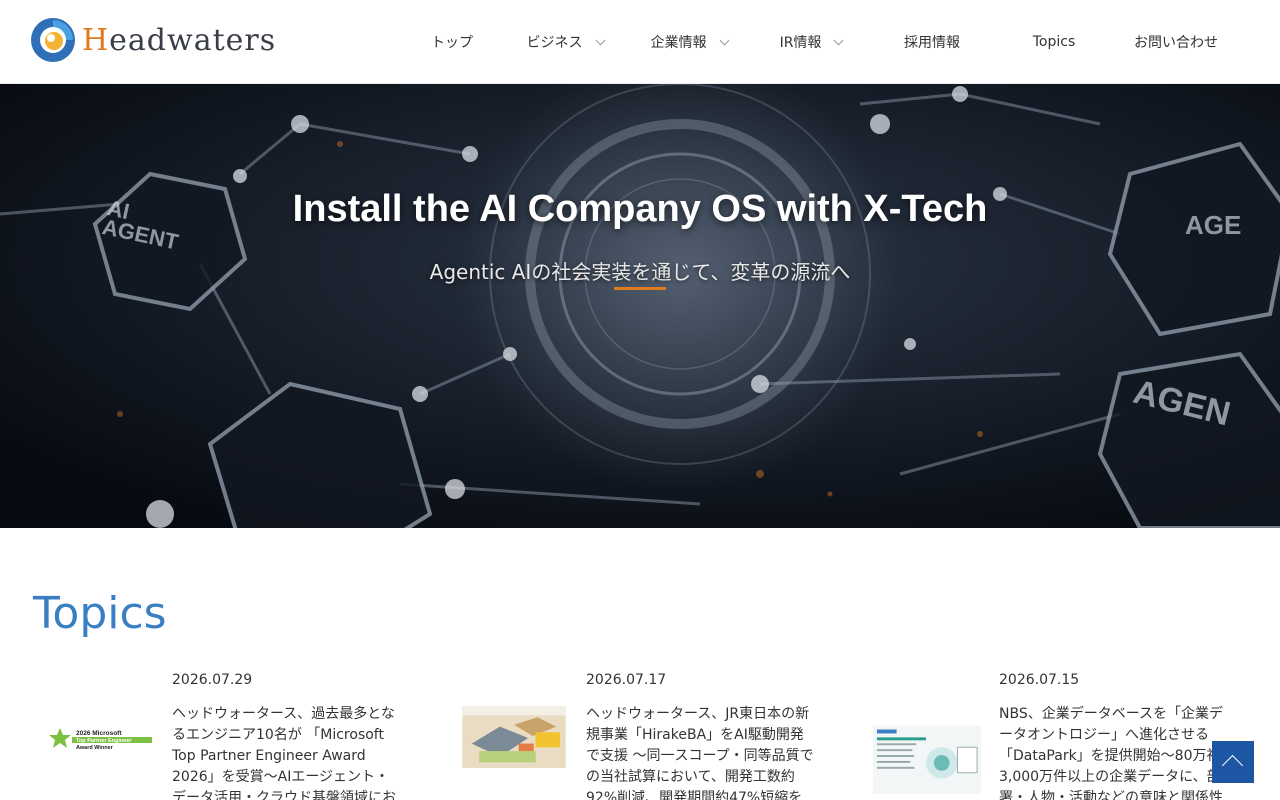 The image size is (1280, 800). Describe the element at coordinates (800, 43) in the screenshot. I see `nav-label: IR情報` at that location.